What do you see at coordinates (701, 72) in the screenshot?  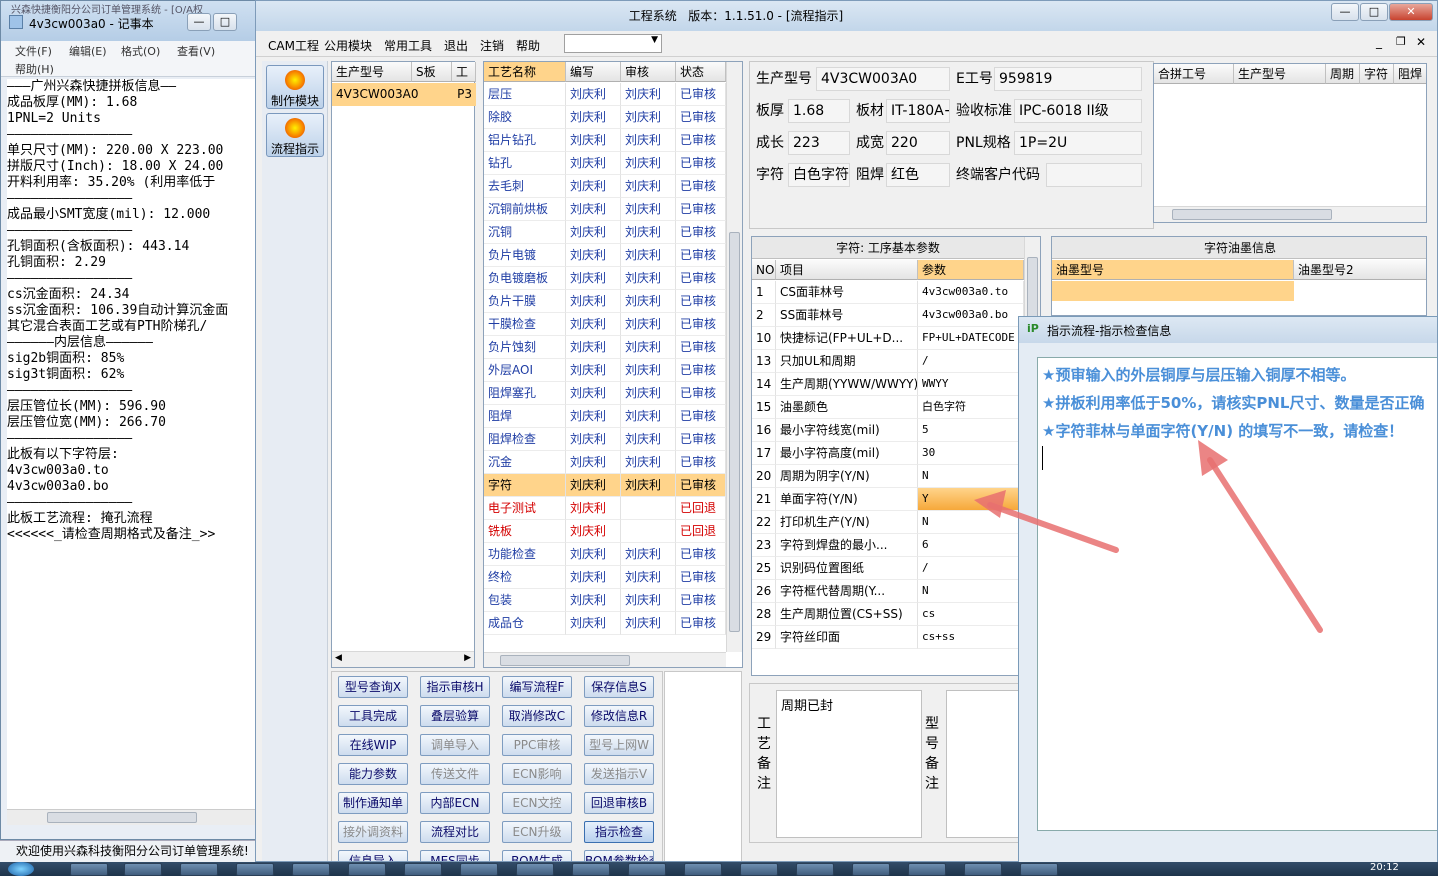 I see `process-header-status: 状态` at bounding box center [701, 72].